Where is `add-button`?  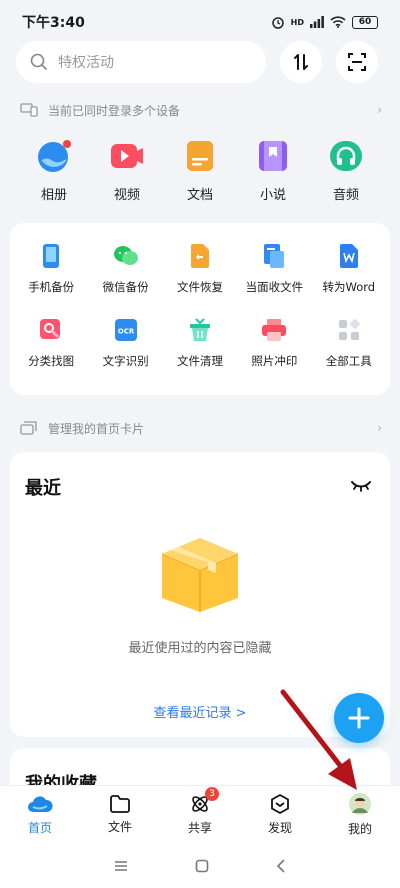
add-button is located at coordinates (359, 718).